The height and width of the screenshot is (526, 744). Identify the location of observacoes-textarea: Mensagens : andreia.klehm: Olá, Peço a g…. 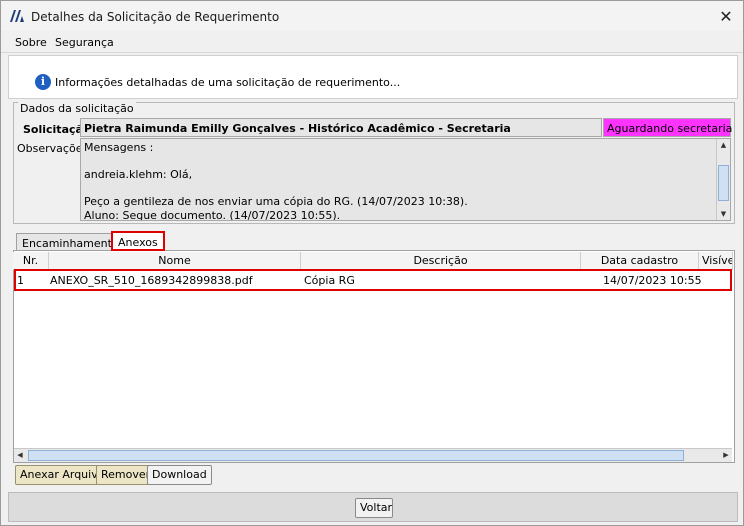
(405, 179).